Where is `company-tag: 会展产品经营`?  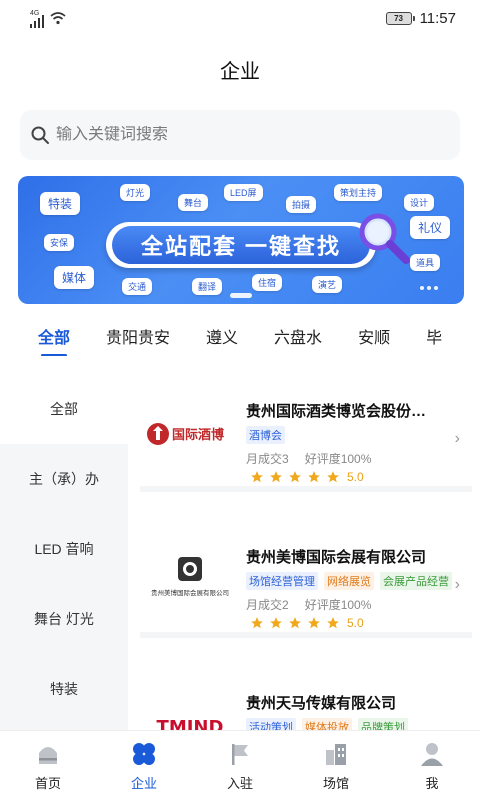 company-tag: 会展产品经营 is located at coordinates (416, 581).